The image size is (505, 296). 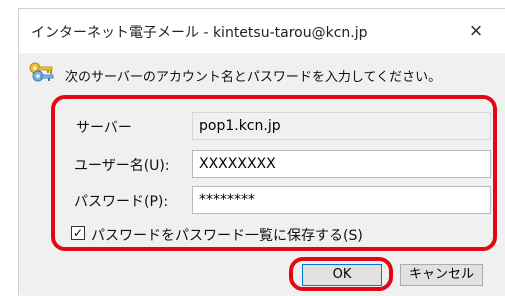 I want to click on dialog-titlebar: インターネット電子メール - kintetsu-tarou@kcn.jp ×, so click(x=262, y=31).